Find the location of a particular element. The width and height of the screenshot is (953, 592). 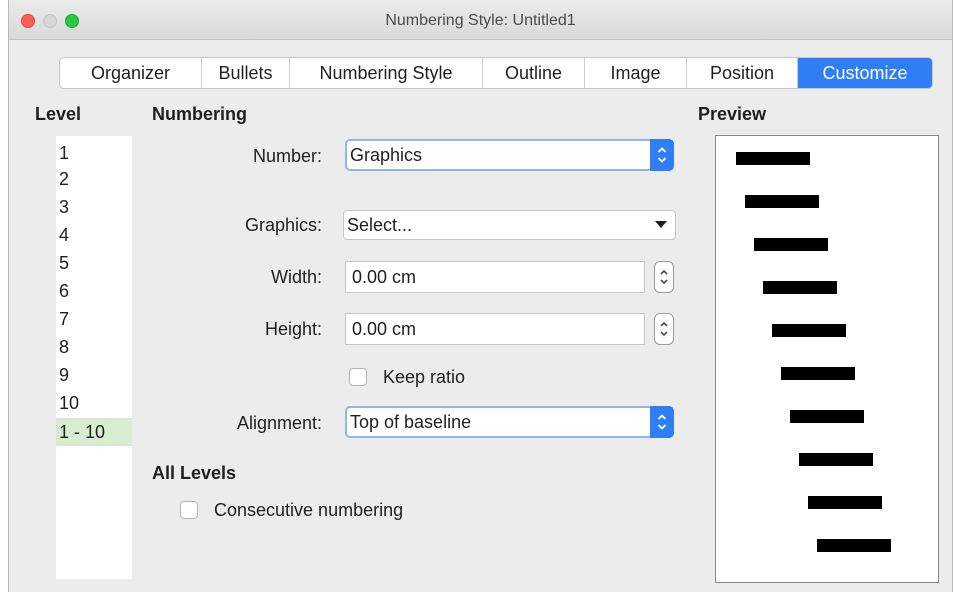

width-field: 0.00 cm is located at coordinates (495, 277).